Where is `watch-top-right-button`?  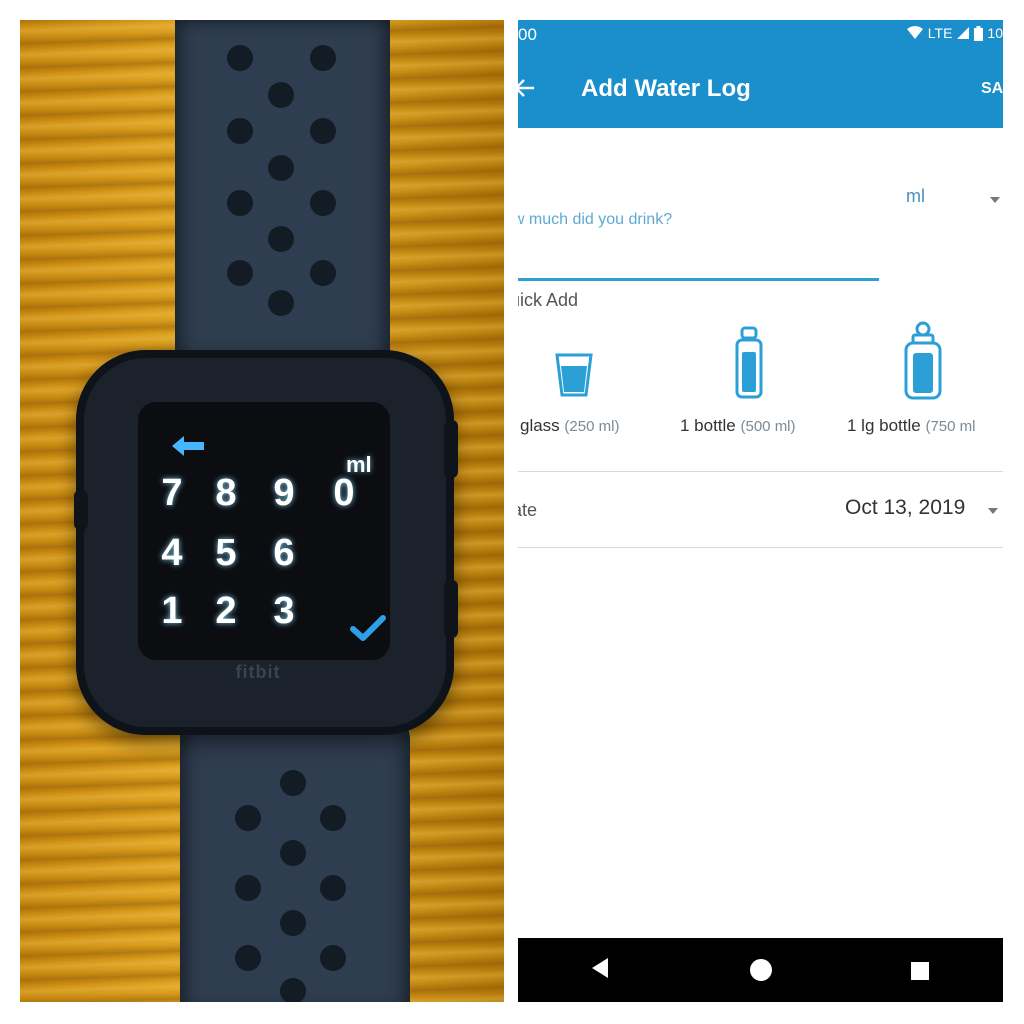 watch-top-right-button is located at coordinates (451, 449).